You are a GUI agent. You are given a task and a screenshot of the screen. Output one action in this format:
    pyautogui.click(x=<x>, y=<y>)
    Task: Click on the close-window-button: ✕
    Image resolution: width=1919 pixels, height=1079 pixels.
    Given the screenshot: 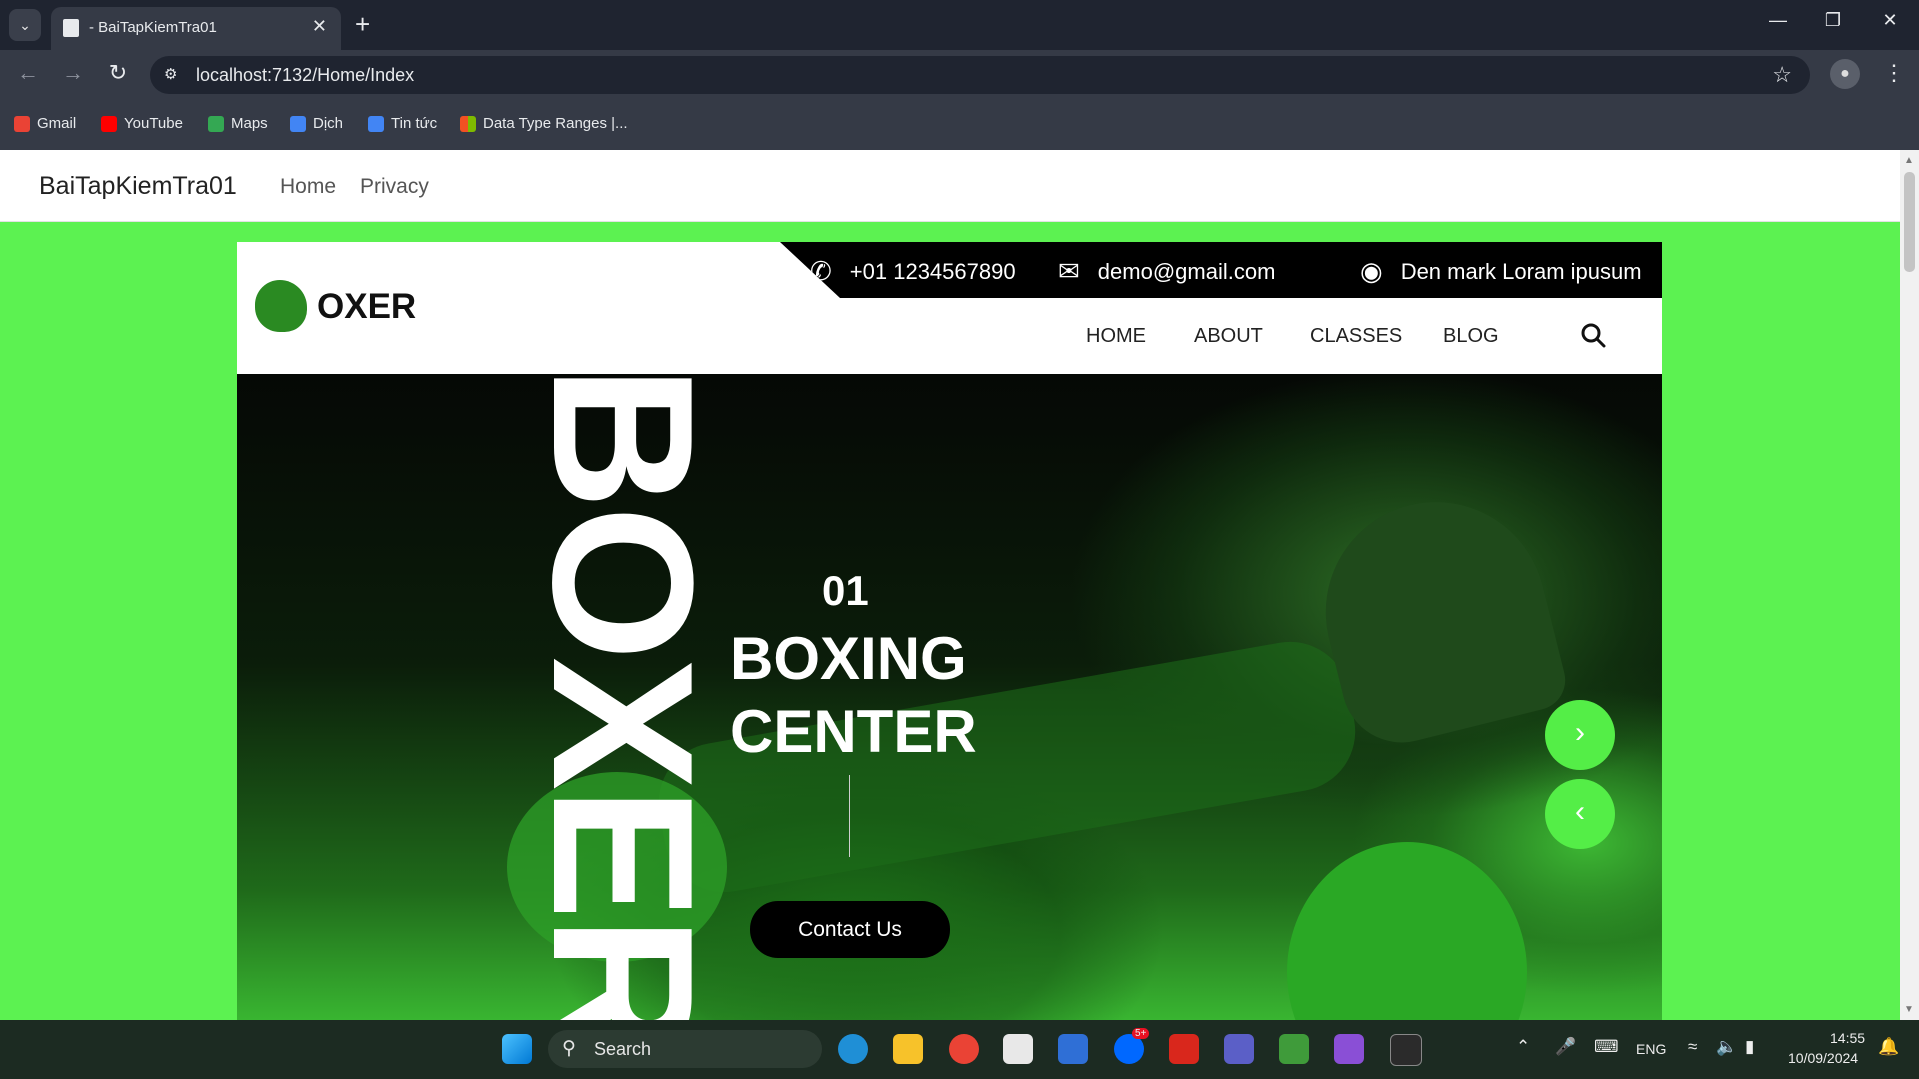 What is the action you would take?
    pyautogui.click(x=1890, y=20)
    